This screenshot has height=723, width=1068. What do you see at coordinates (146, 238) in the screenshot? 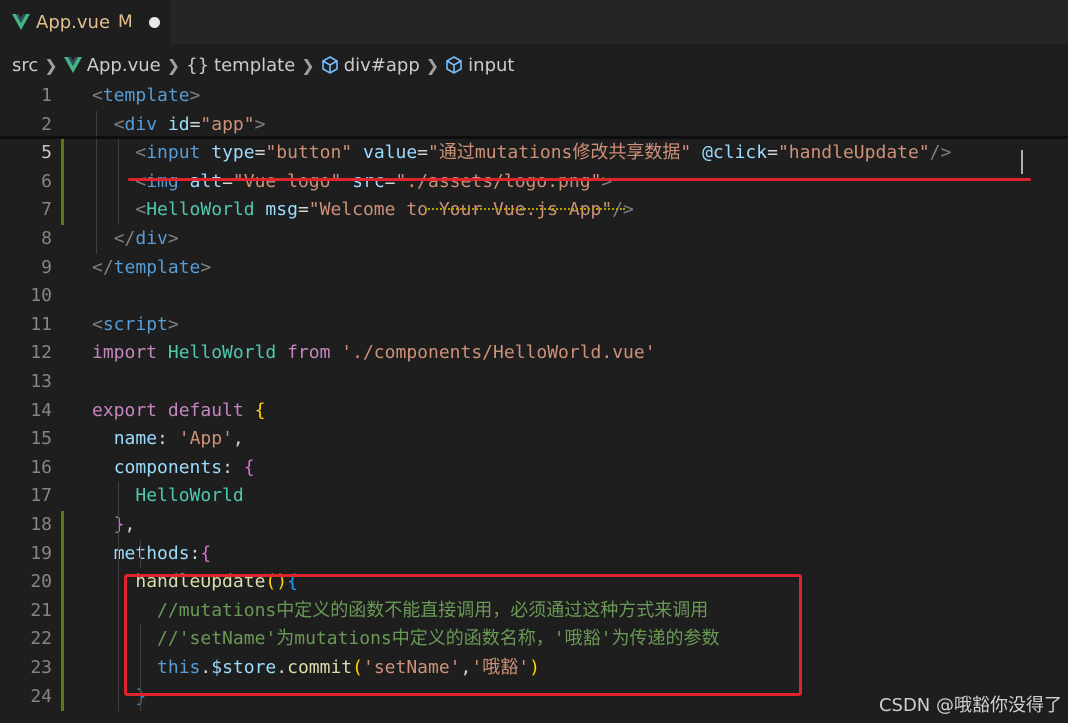
I see `code-text: </div>` at bounding box center [146, 238].